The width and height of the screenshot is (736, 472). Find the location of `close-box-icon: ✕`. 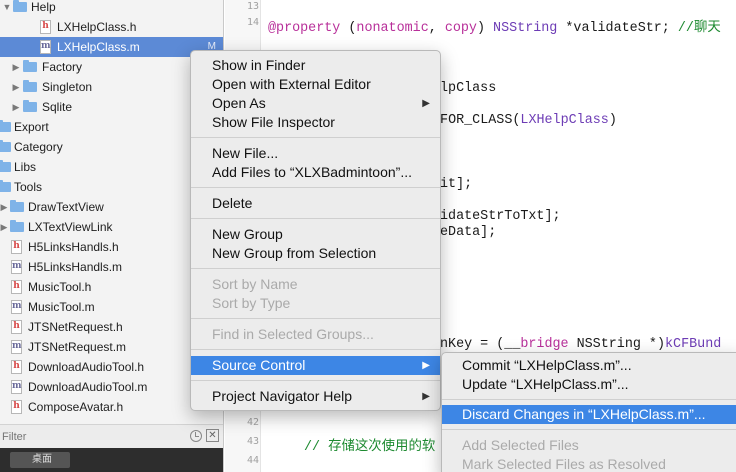

close-box-icon: ✕ is located at coordinates (212, 435).